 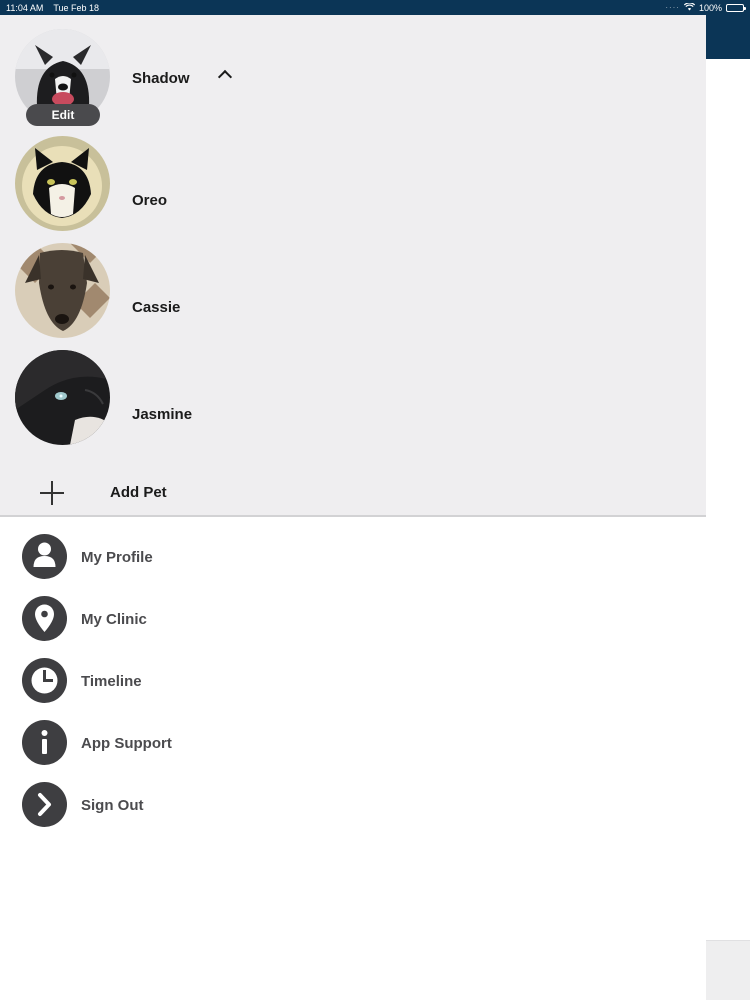 What do you see at coordinates (353, 283) in the screenshot?
I see `pet-row-cassie: Cassie` at bounding box center [353, 283].